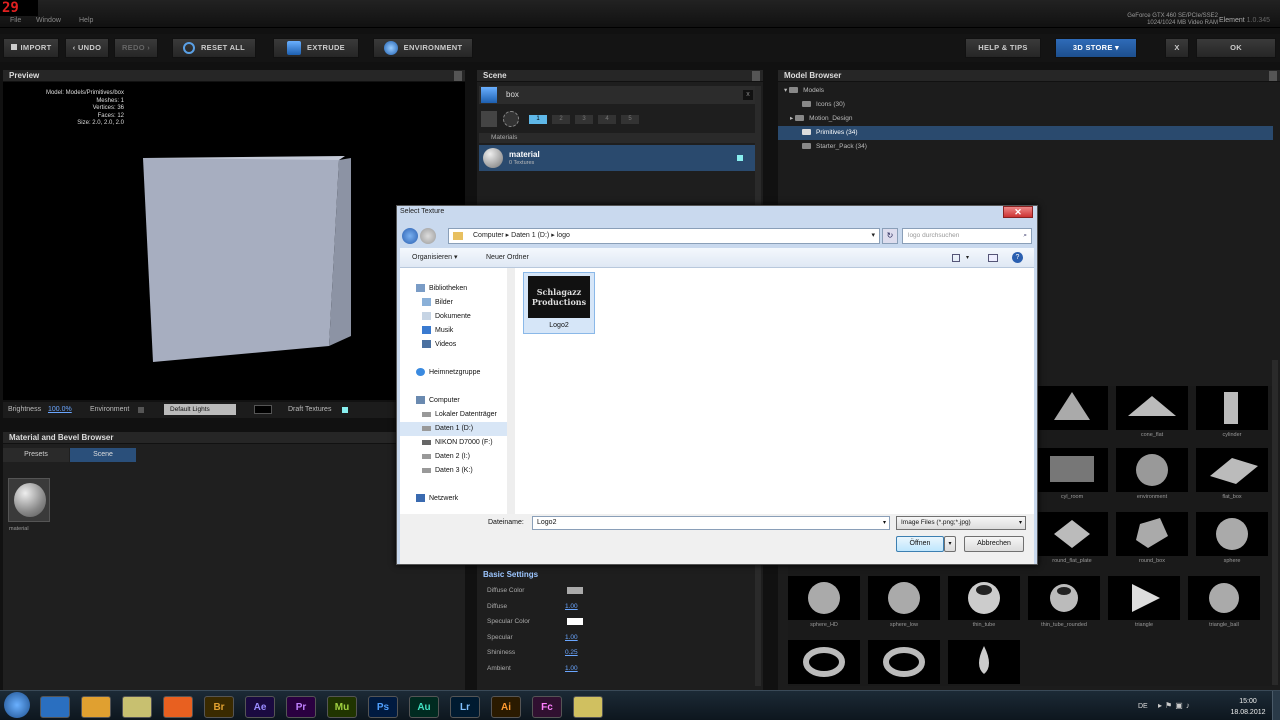 The width and height of the screenshot is (1280, 720). Describe the element at coordinates (454, 303) in the screenshot. I see `nav-bilder: Bilder` at that location.